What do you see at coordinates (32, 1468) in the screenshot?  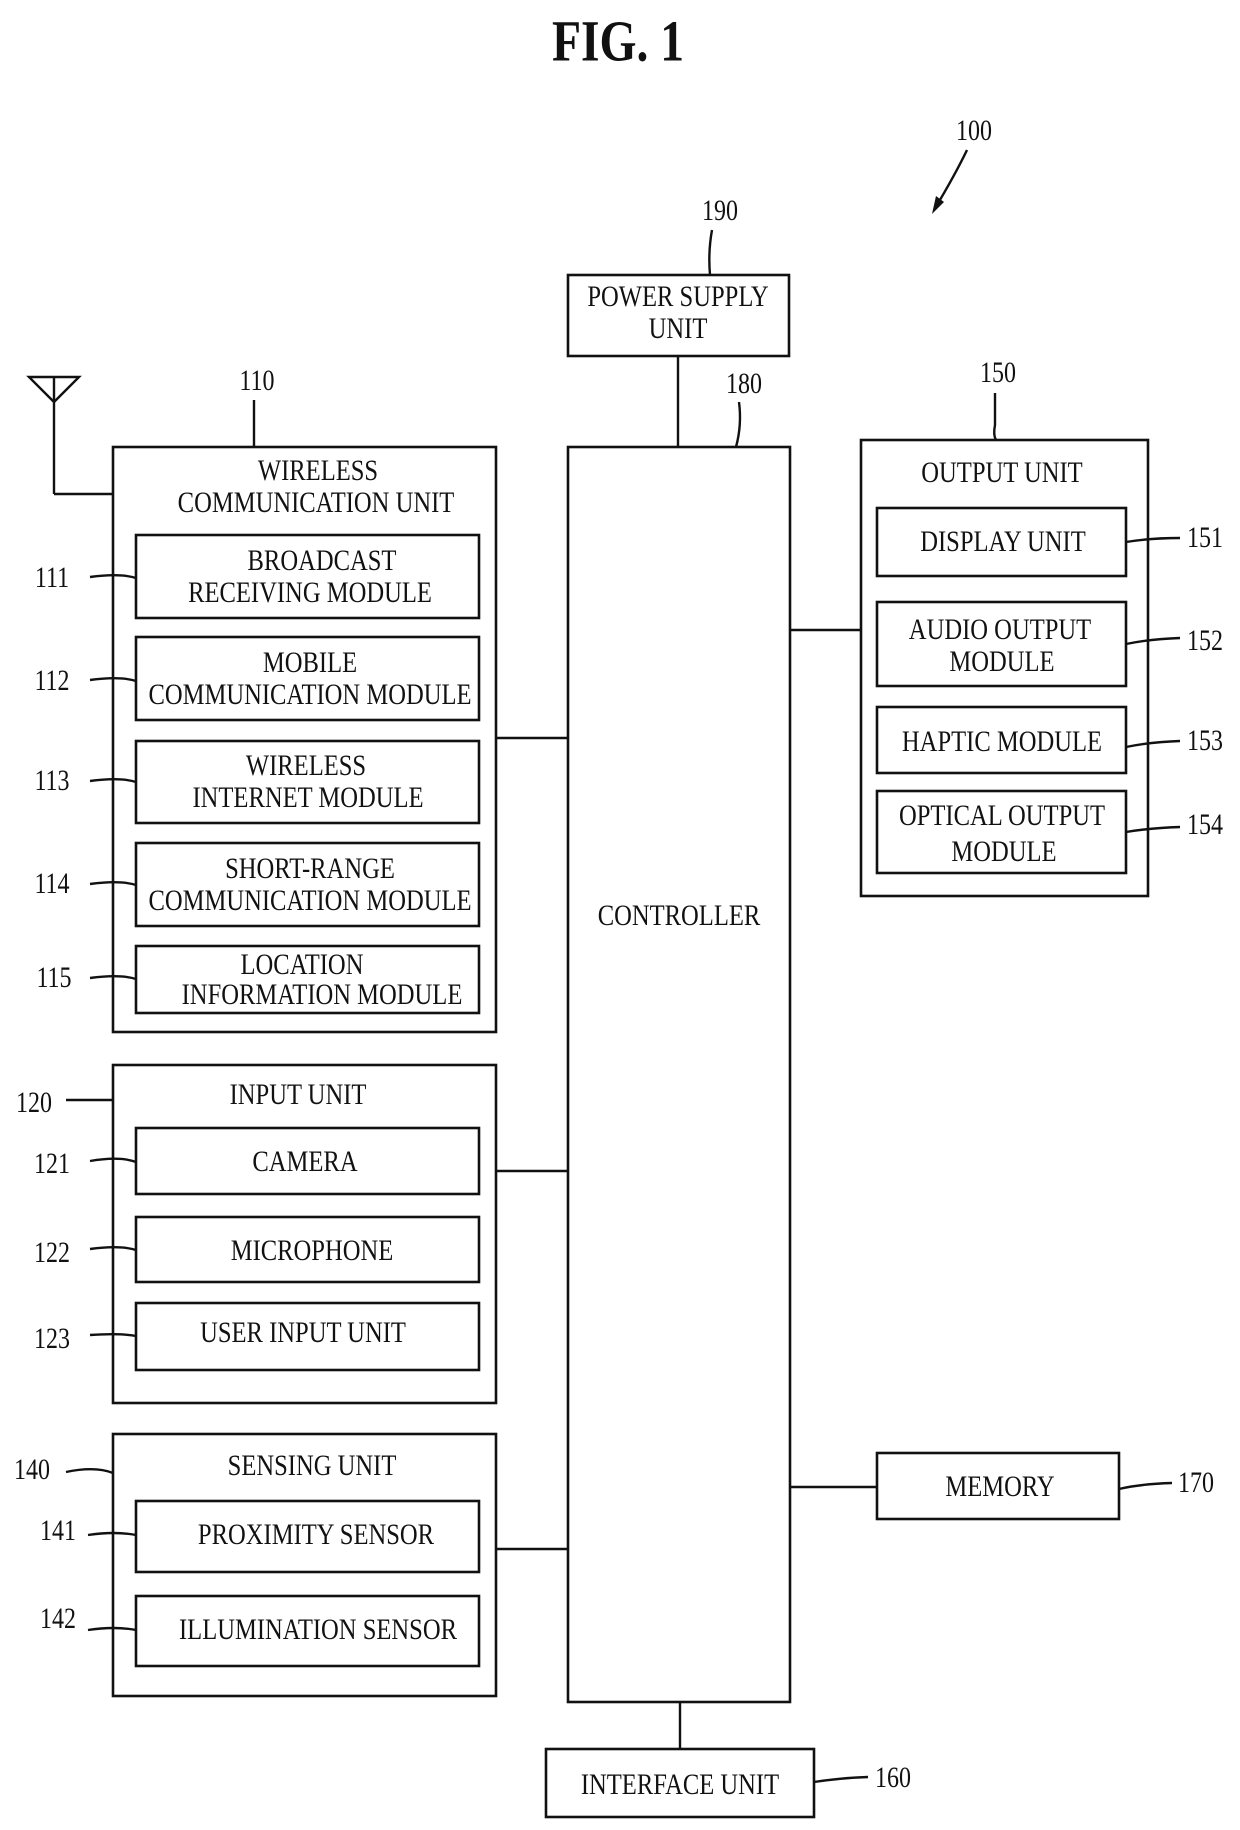 I see `ref-label-140: 140` at bounding box center [32, 1468].